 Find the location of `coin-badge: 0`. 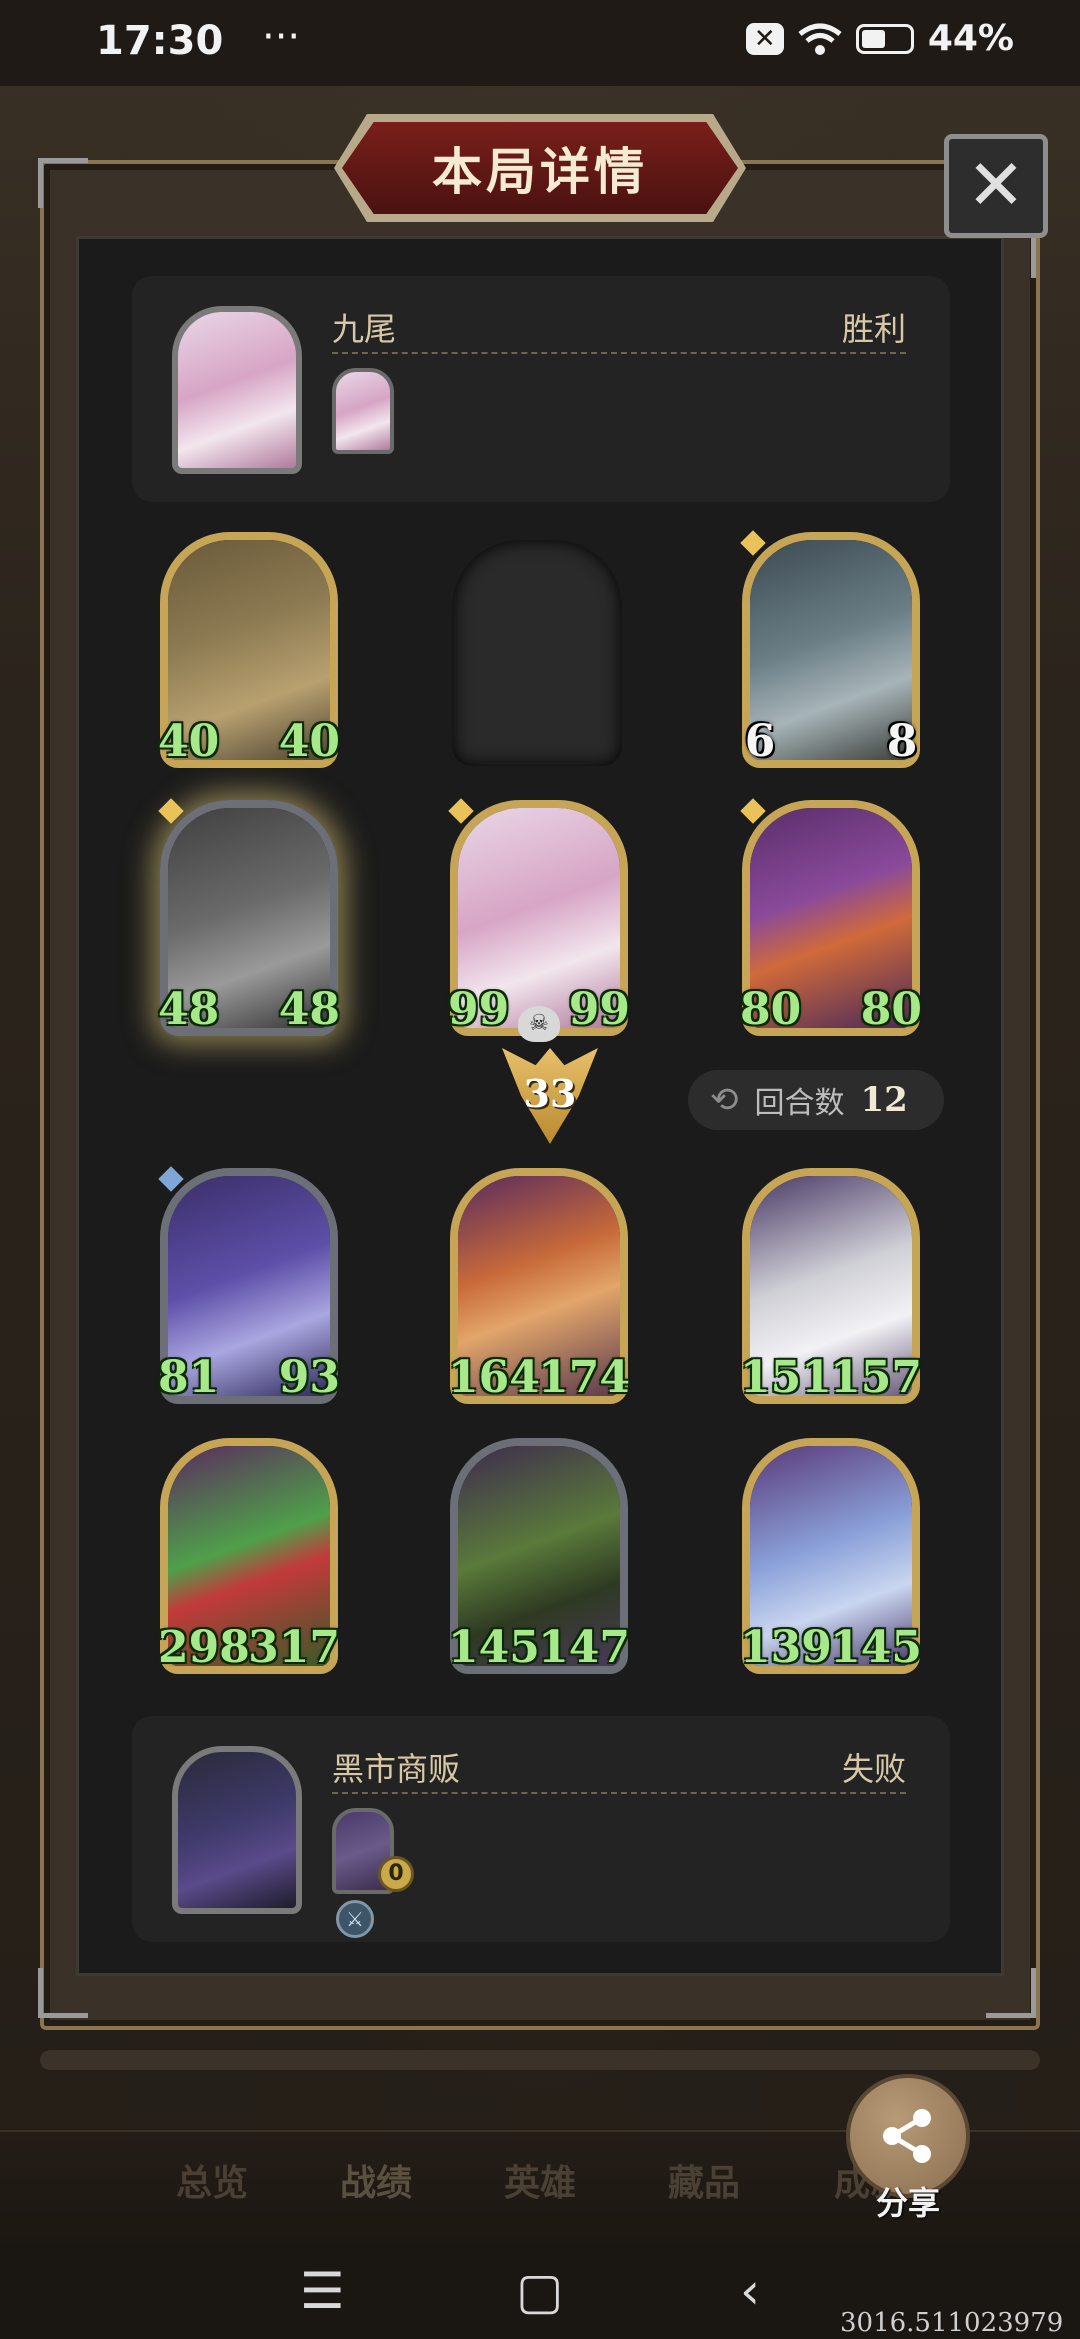

coin-badge: 0 is located at coordinates (396, 1874).